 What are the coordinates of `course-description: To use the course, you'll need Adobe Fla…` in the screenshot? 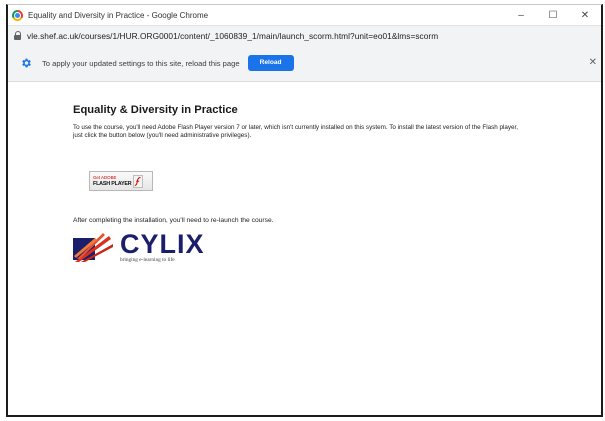 It's located at (296, 132).